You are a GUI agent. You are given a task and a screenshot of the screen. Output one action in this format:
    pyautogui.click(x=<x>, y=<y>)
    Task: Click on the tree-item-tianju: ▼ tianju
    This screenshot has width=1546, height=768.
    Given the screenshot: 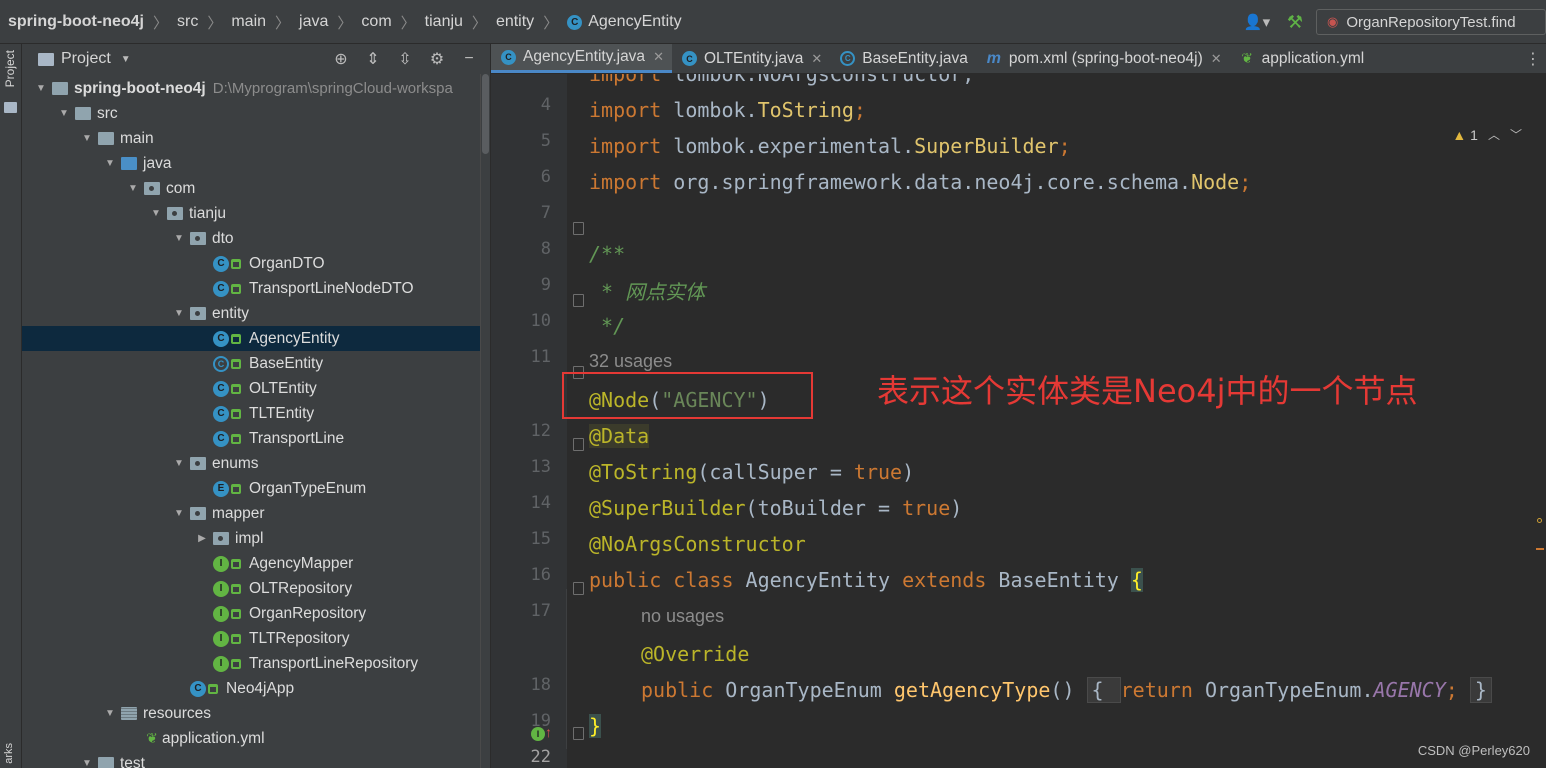 What is the action you would take?
    pyautogui.click(x=256, y=213)
    